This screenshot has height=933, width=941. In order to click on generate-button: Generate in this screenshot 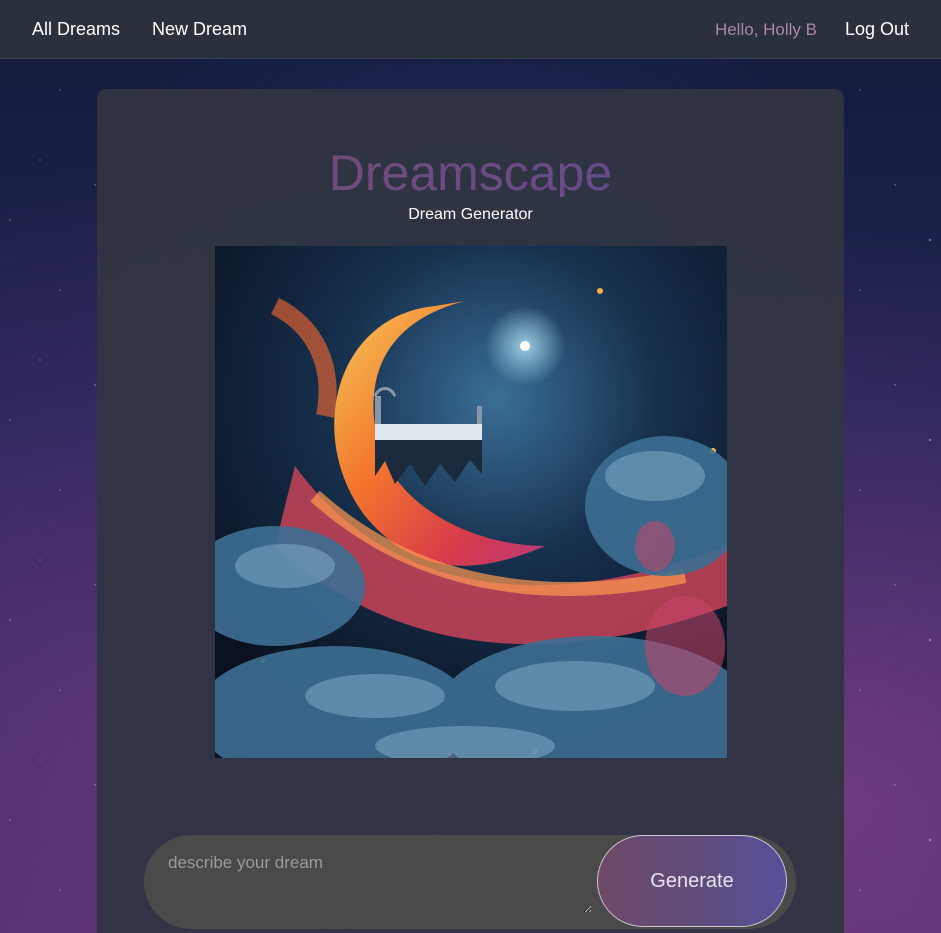, I will do `click(692, 881)`.